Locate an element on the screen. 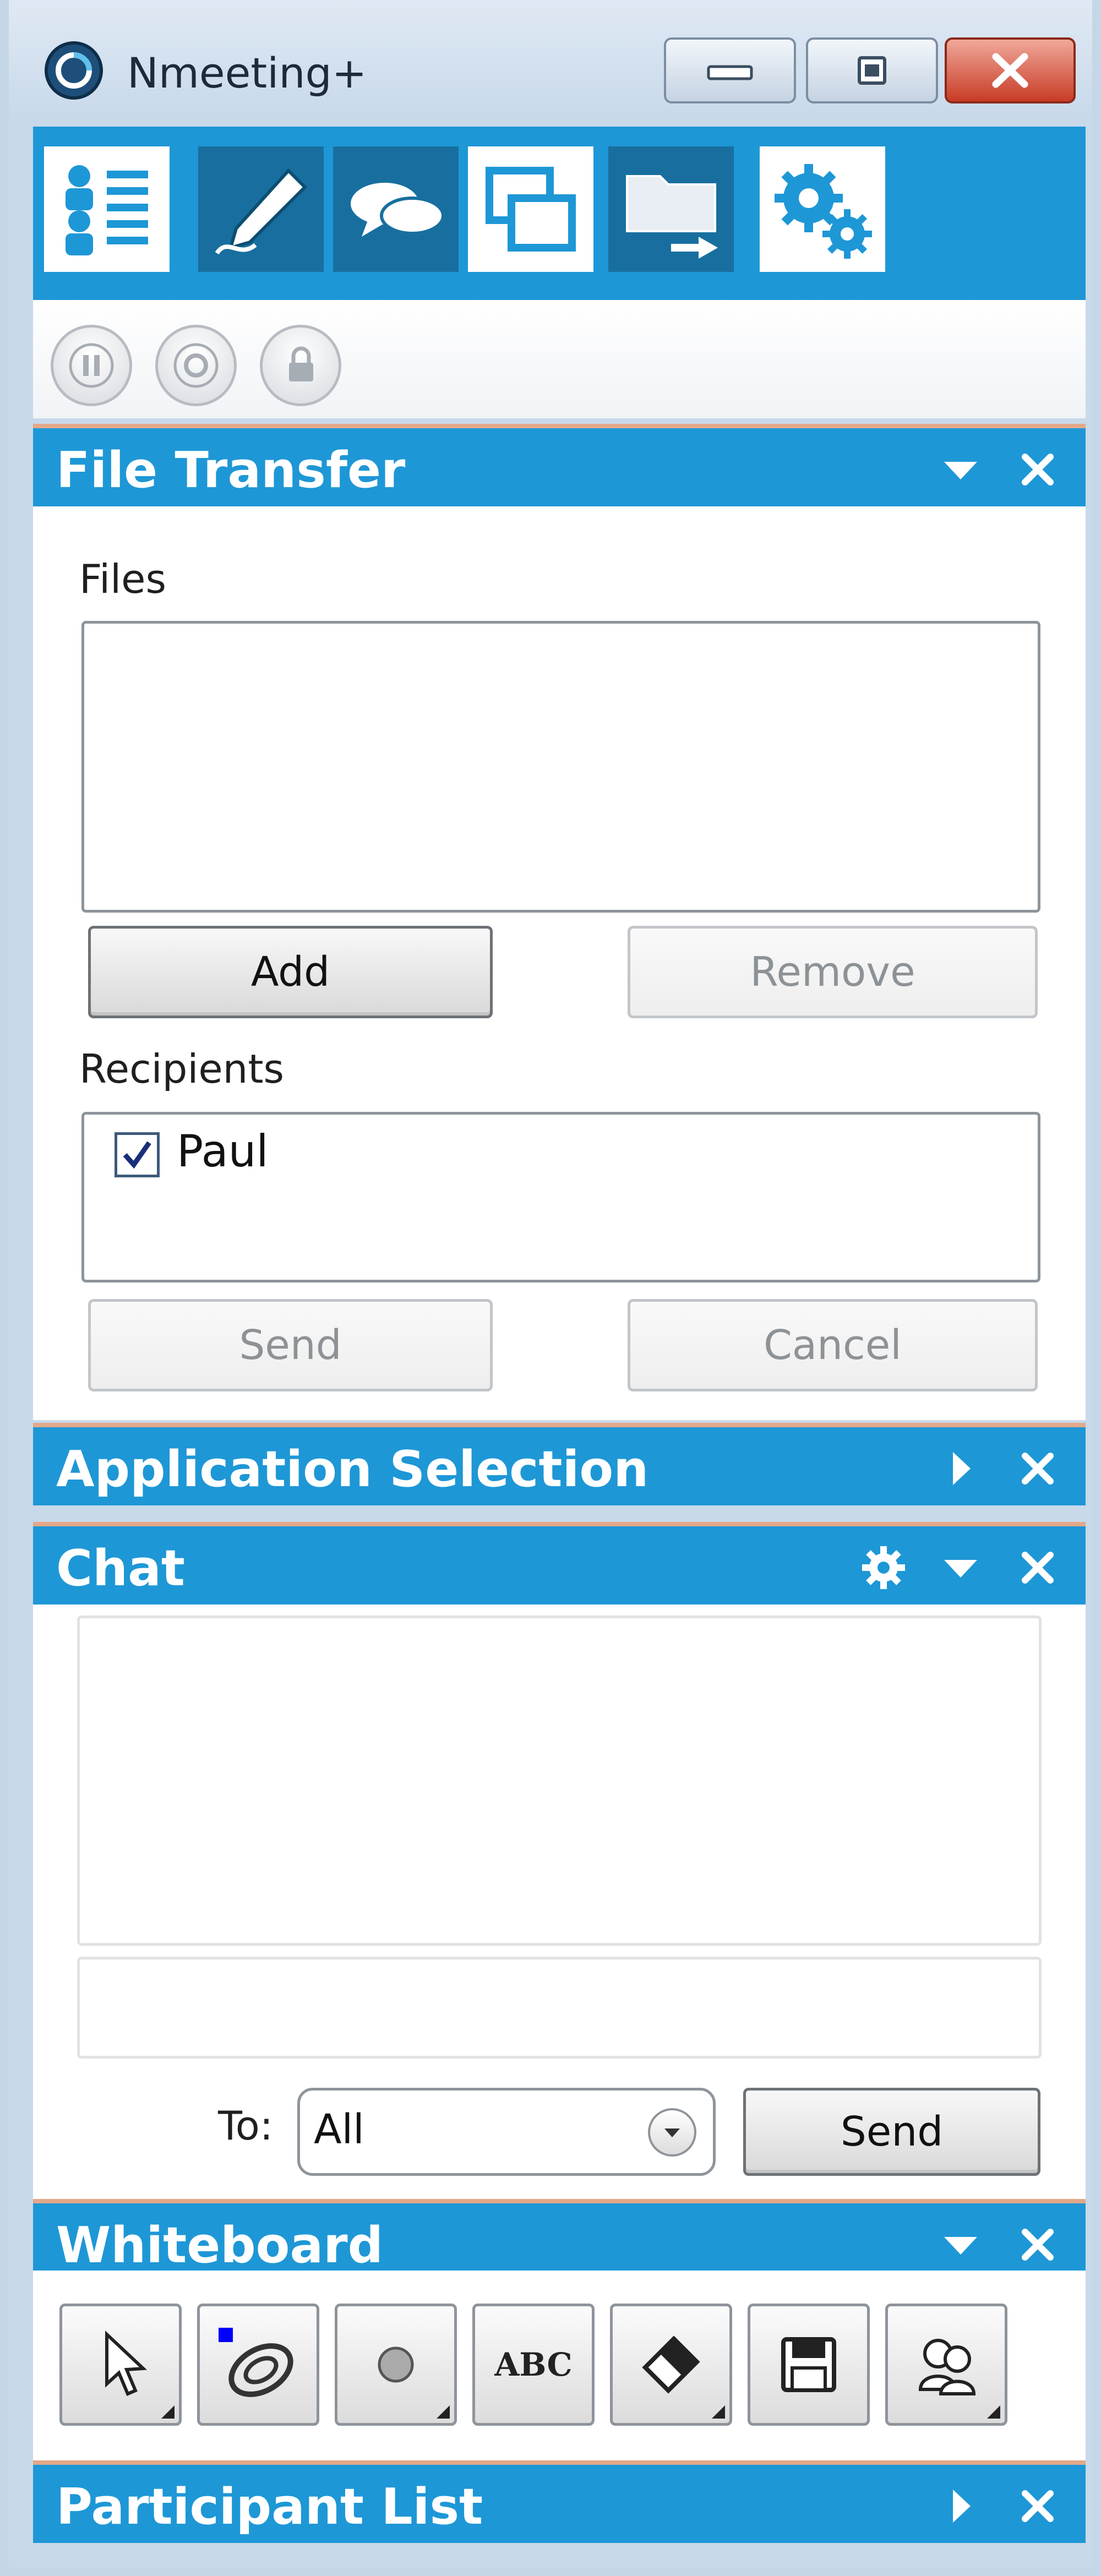  pause-icon is located at coordinates (91, 365).